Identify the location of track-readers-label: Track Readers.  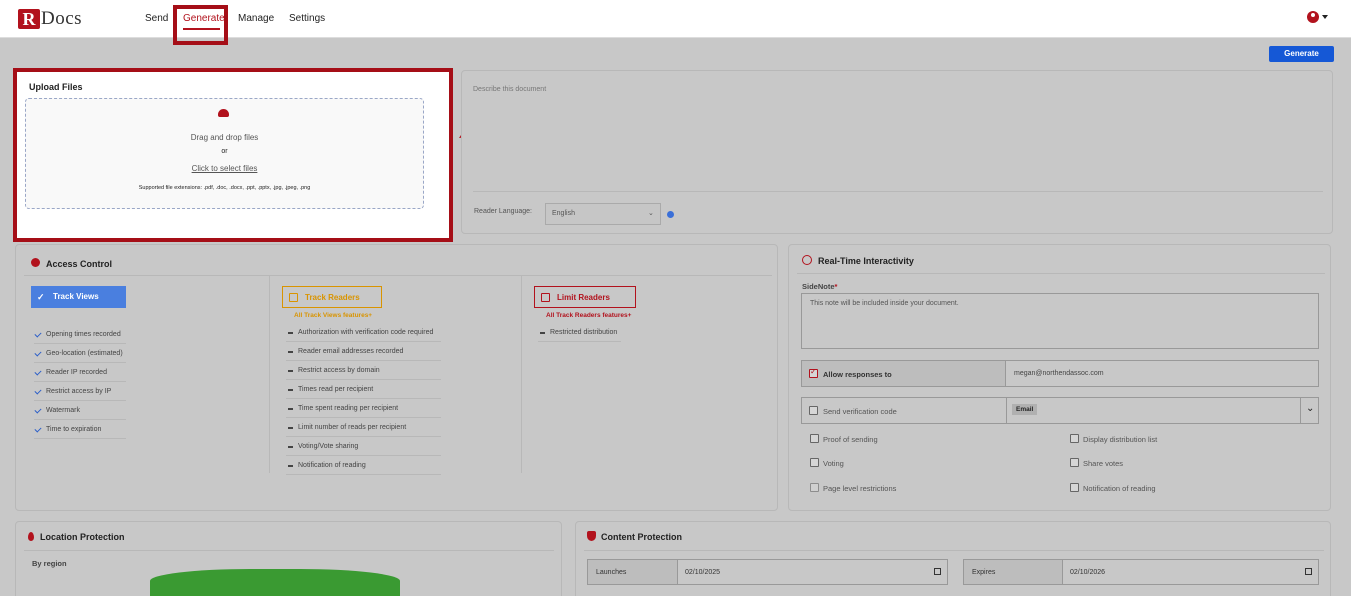
(332, 297).